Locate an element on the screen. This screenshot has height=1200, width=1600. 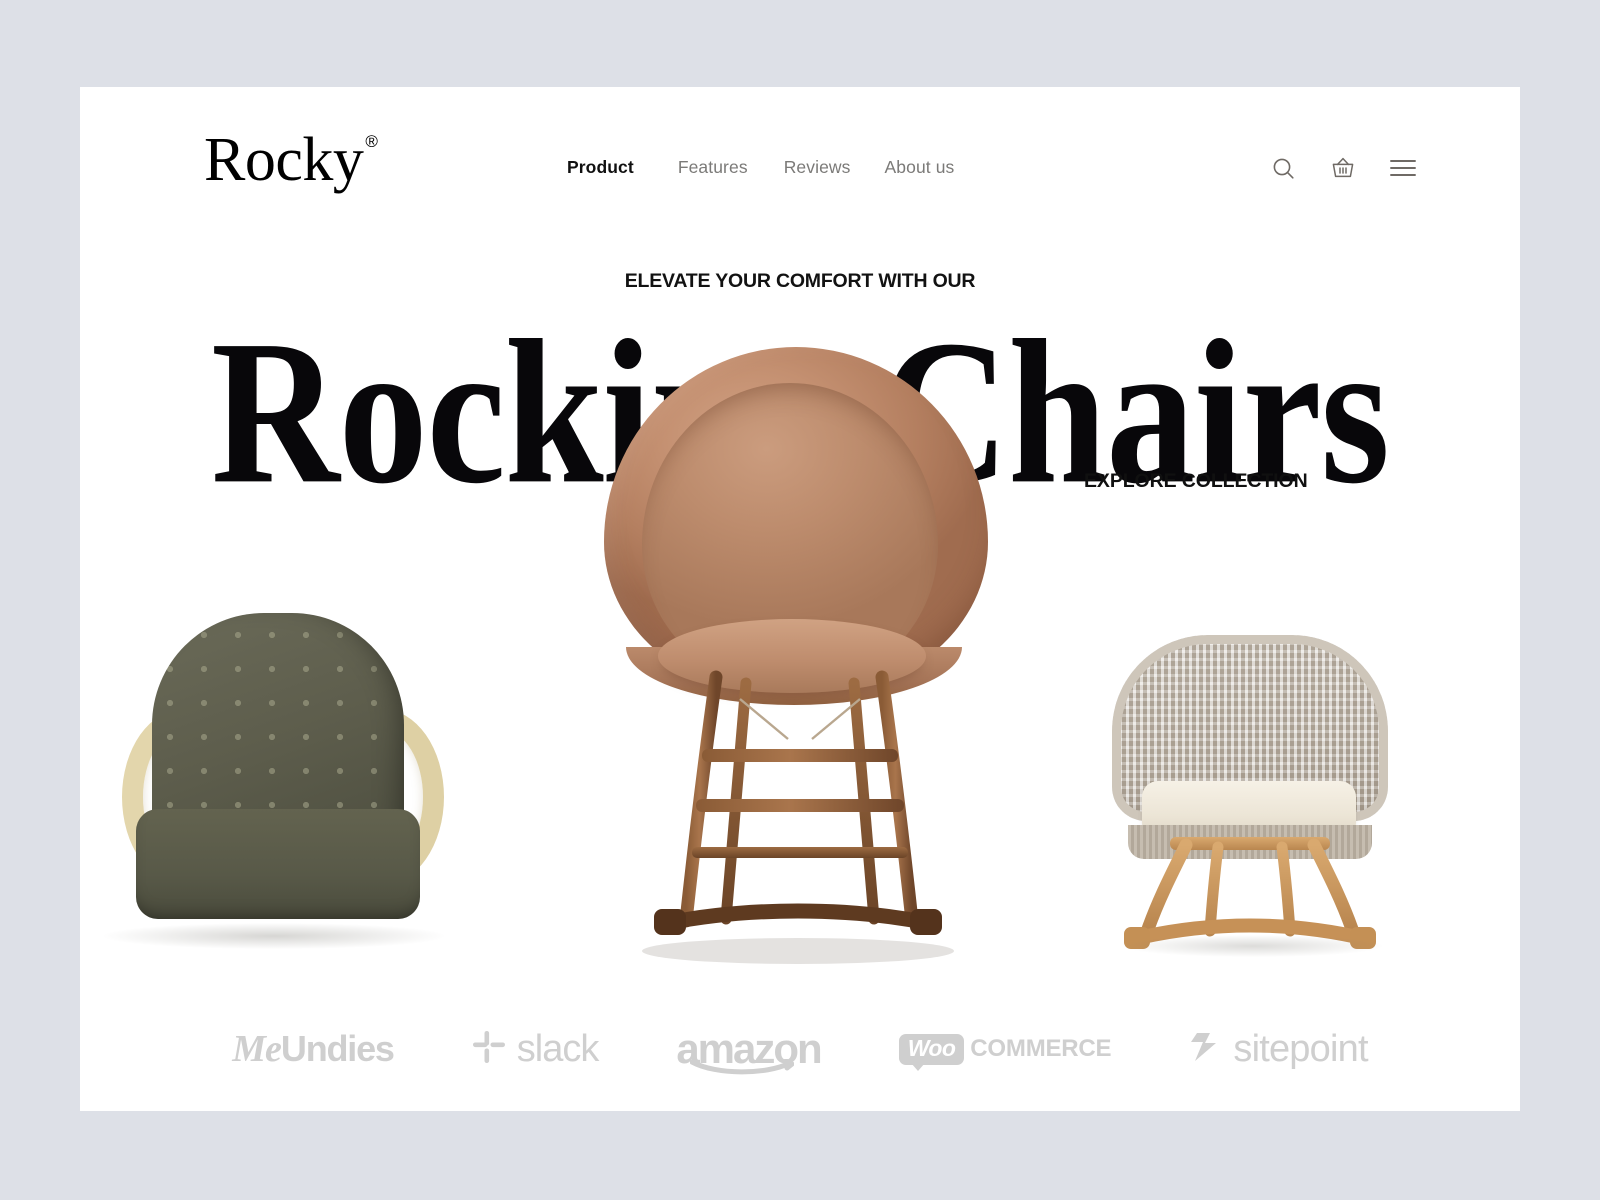
nav-item-product: Product is located at coordinates (622, 167).